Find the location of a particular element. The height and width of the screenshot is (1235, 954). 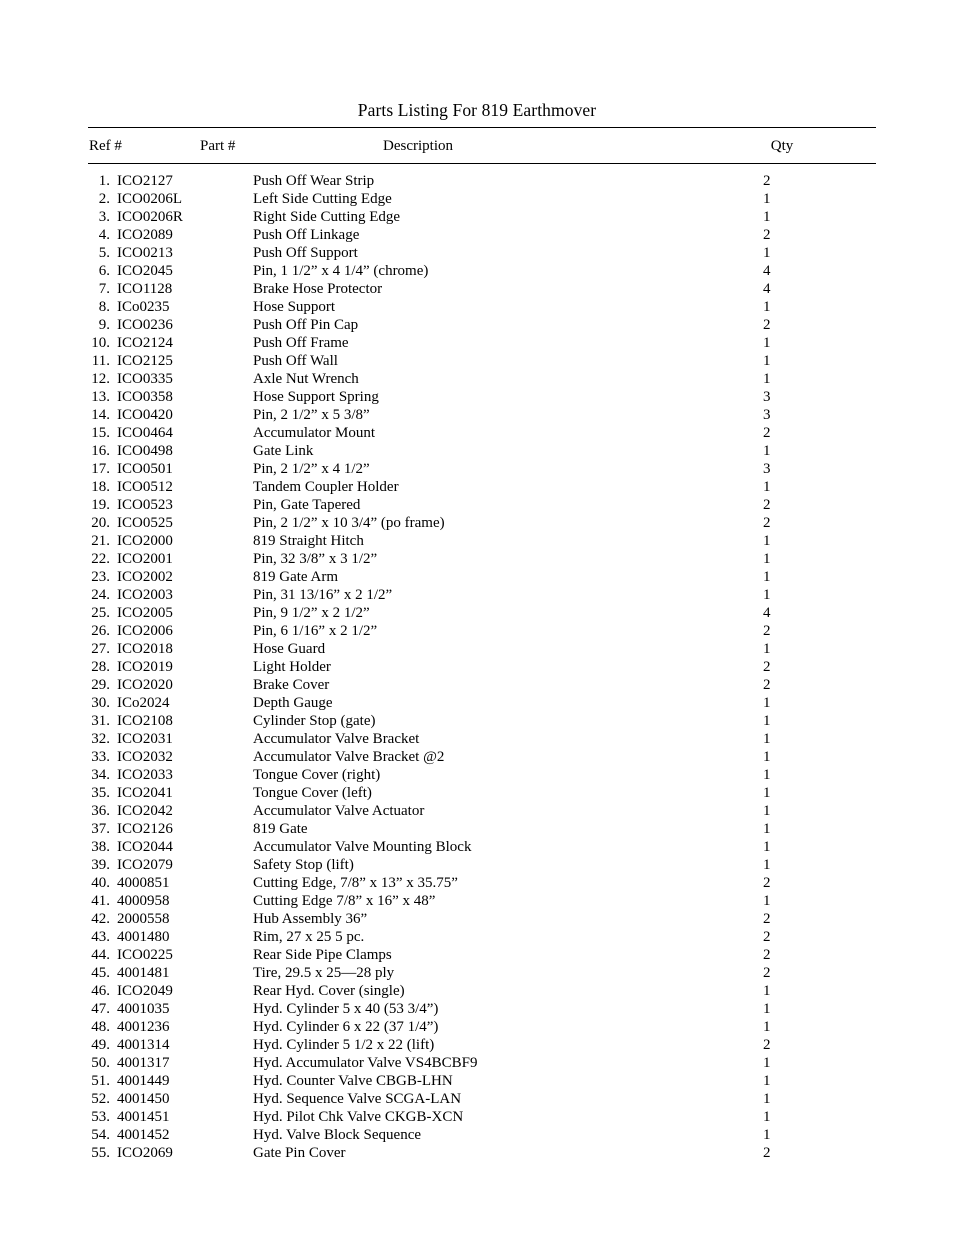

row-part-number: ICO0225 is located at coordinates (145, 955).